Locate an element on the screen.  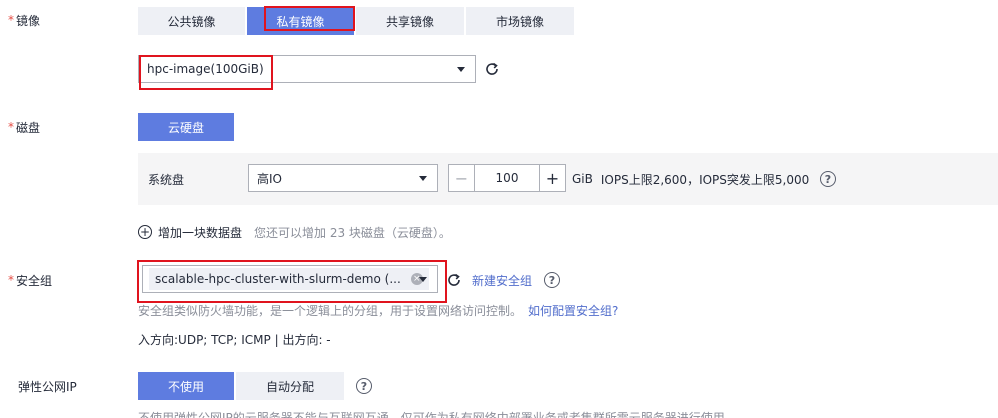
eip-options: 不使用 自动分配 is located at coordinates (241, 386).